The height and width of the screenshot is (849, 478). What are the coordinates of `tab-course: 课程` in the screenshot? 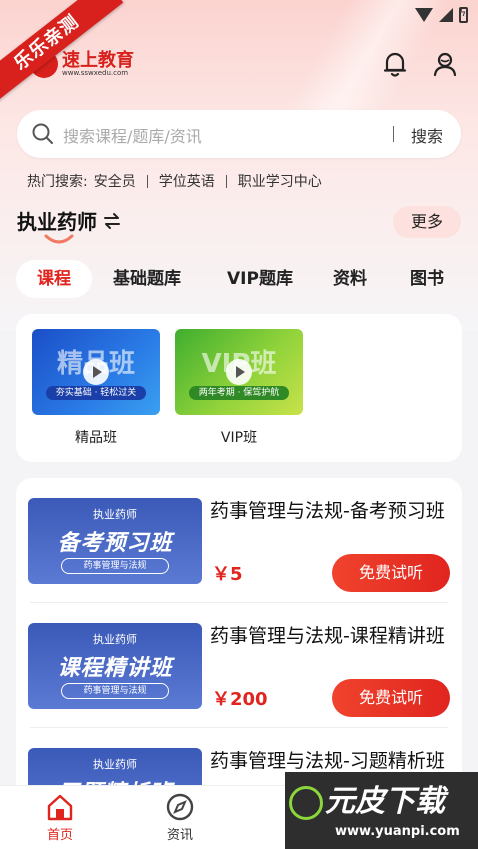 It's located at (54, 279).